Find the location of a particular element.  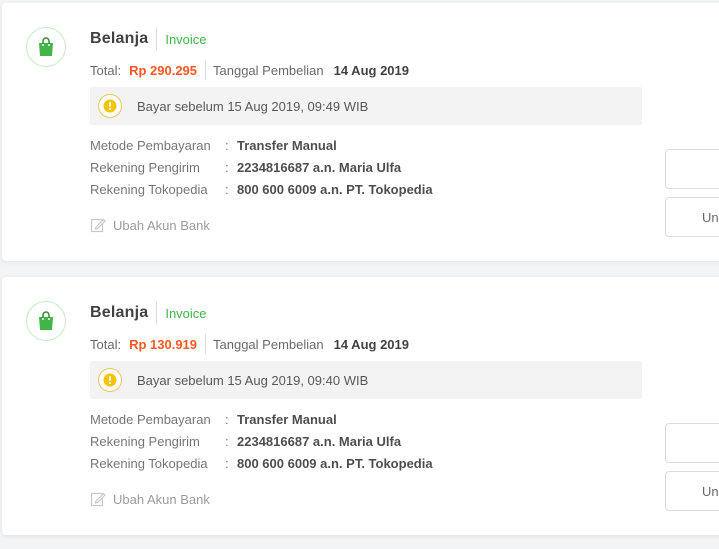

payment-deadline-text: Bayar sebelum 15 Aug 2019, 09:49 WIB is located at coordinates (253, 106).